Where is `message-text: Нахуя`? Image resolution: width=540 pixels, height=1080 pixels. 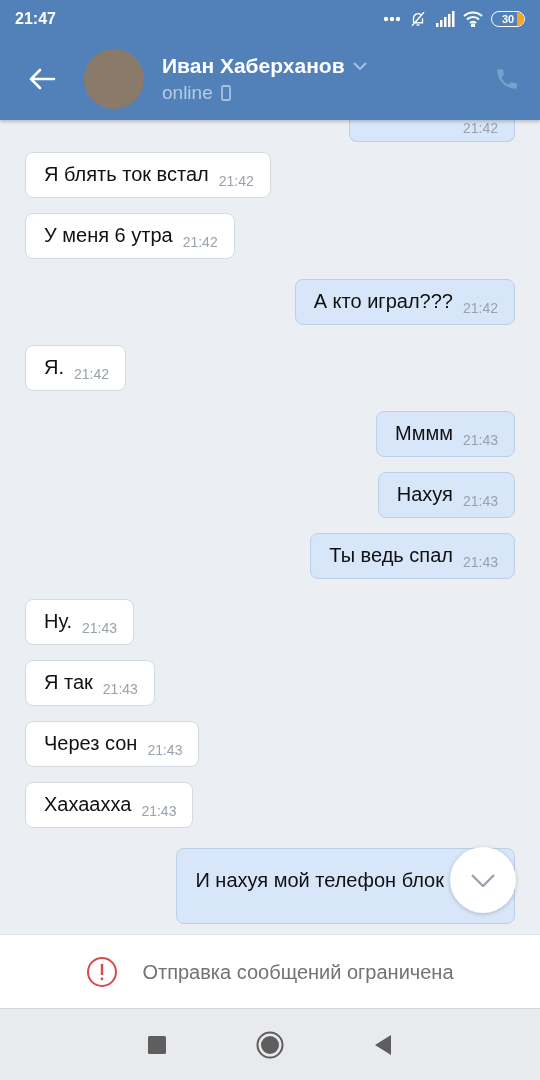
message-text: Нахуя is located at coordinates (424, 494).